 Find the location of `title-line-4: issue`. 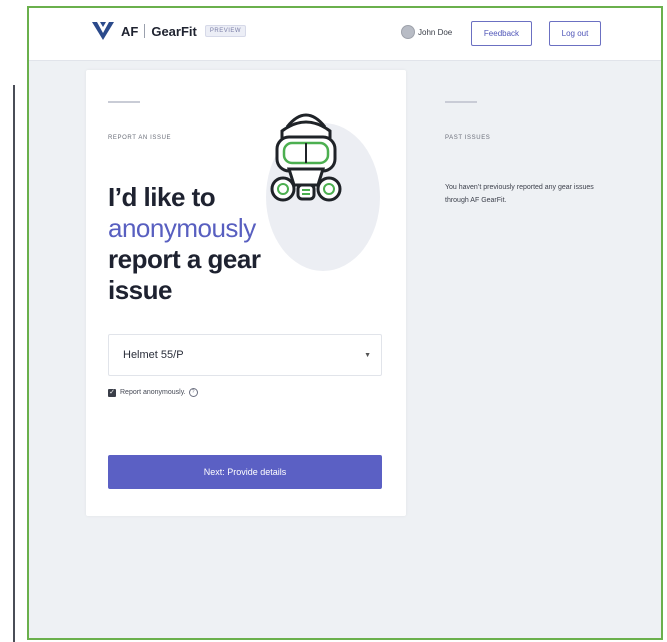

title-line-4: issue is located at coordinates (140, 290).